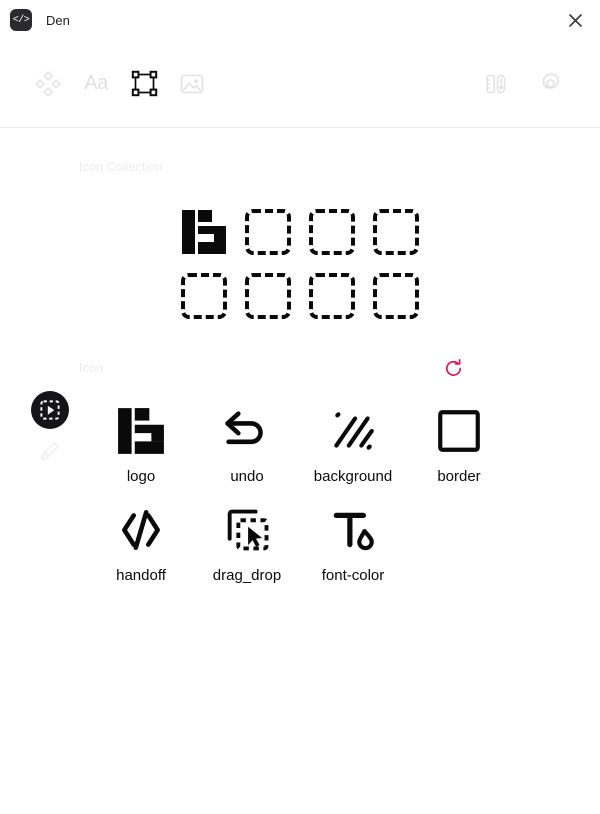 The image size is (600, 814). What do you see at coordinates (523, 84) in the screenshot?
I see `toolbar-right-group` at bounding box center [523, 84].